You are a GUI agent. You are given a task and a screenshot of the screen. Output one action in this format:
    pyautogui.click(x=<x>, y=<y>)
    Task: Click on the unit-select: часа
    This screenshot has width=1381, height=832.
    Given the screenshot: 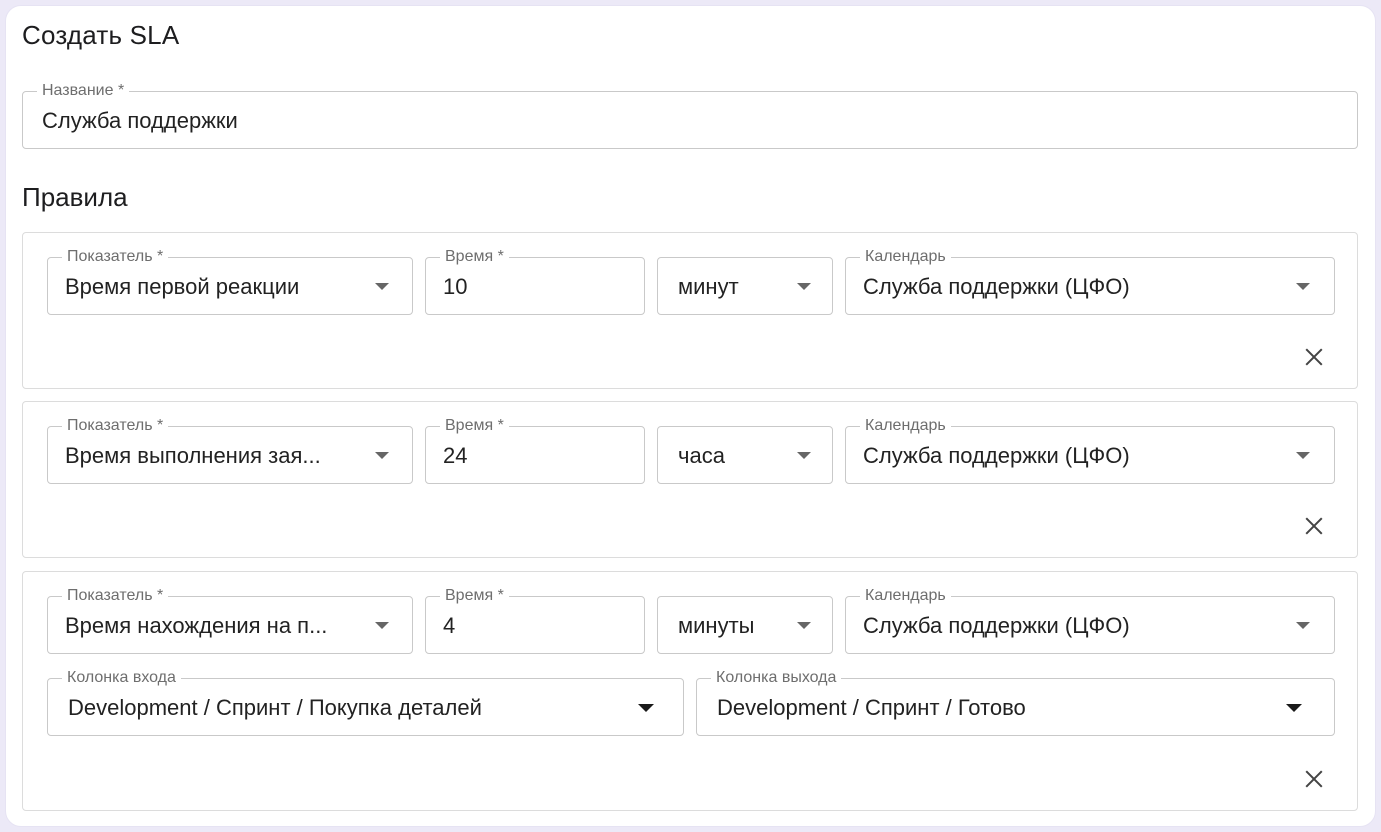 What is the action you would take?
    pyautogui.click(x=745, y=455)
    